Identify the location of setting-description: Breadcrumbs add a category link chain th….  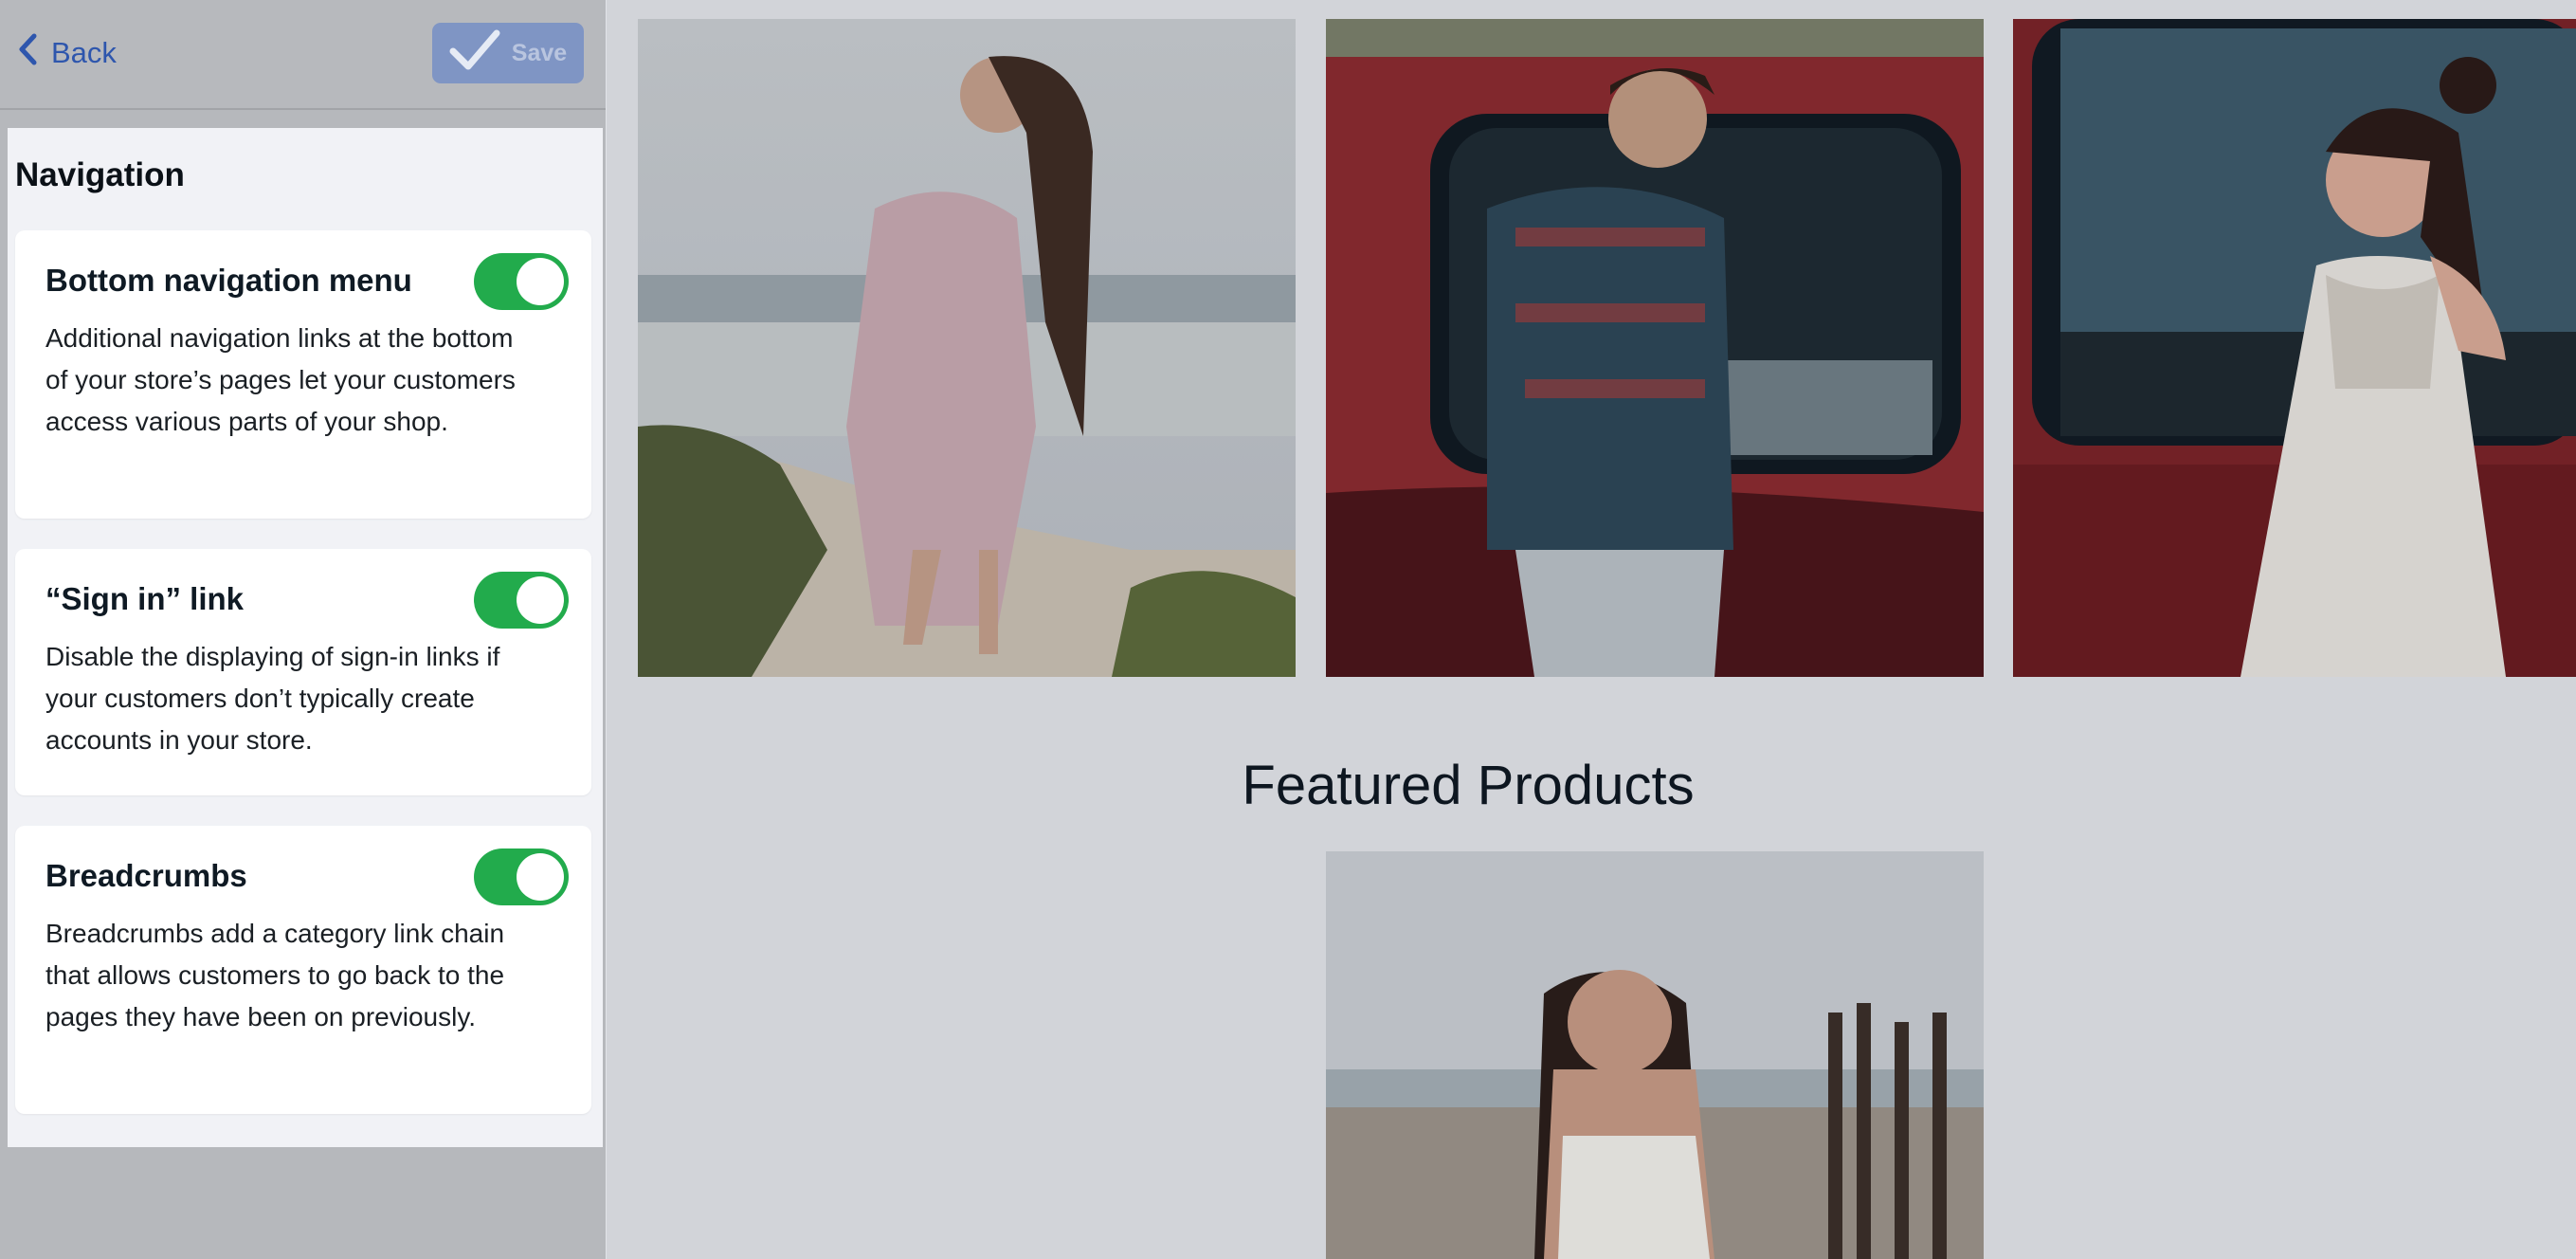
(275, 975).